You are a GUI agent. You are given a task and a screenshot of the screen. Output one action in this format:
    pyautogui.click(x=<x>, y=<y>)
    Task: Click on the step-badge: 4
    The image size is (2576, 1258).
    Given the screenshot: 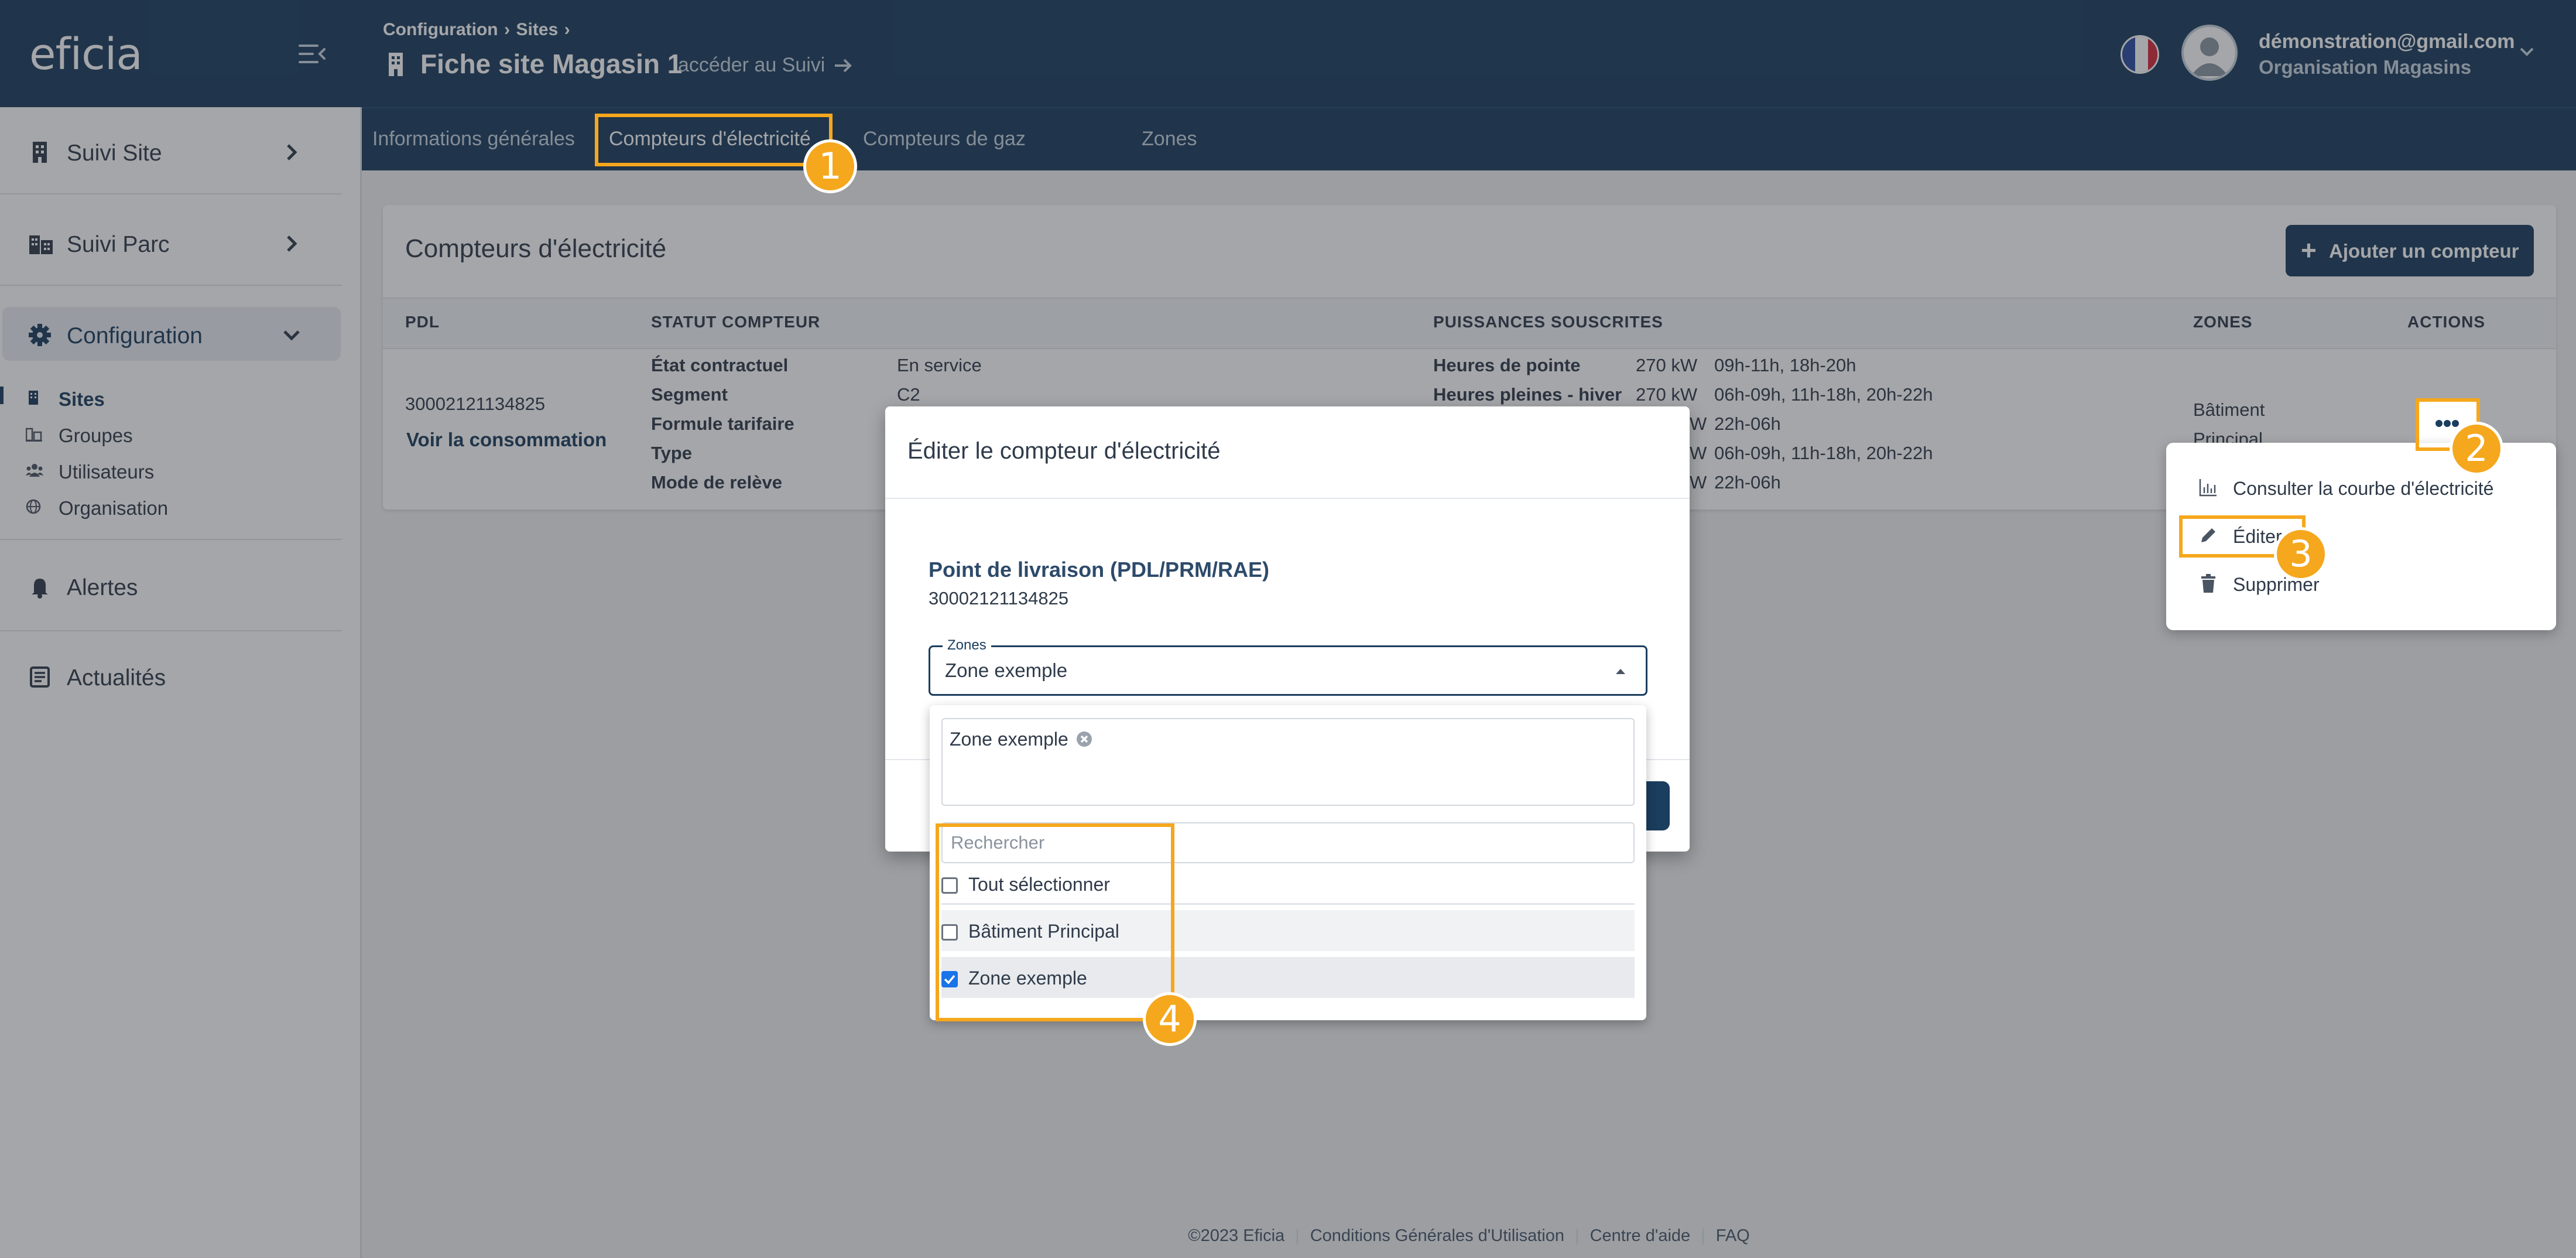 What is the action you would take?
    pyautogui.click(x=1170, y=1019)
    